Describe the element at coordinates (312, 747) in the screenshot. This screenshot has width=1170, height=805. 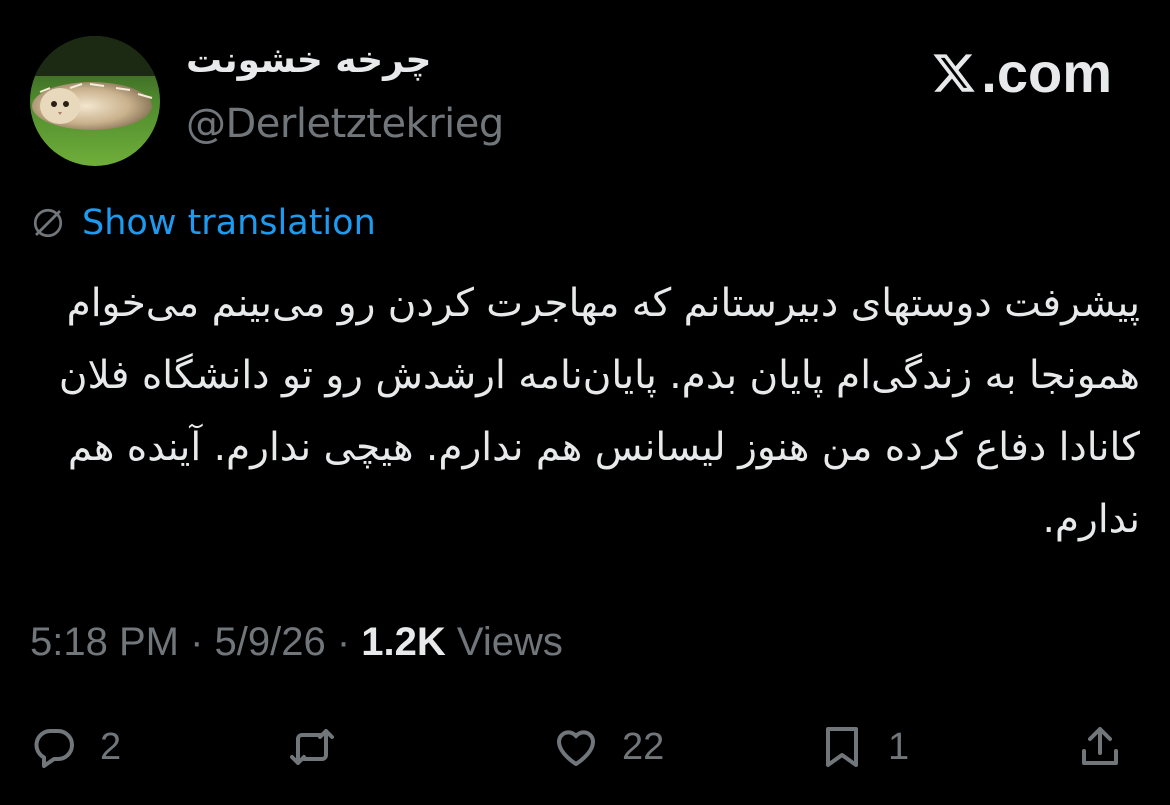
I see `repost-icon` at that location.